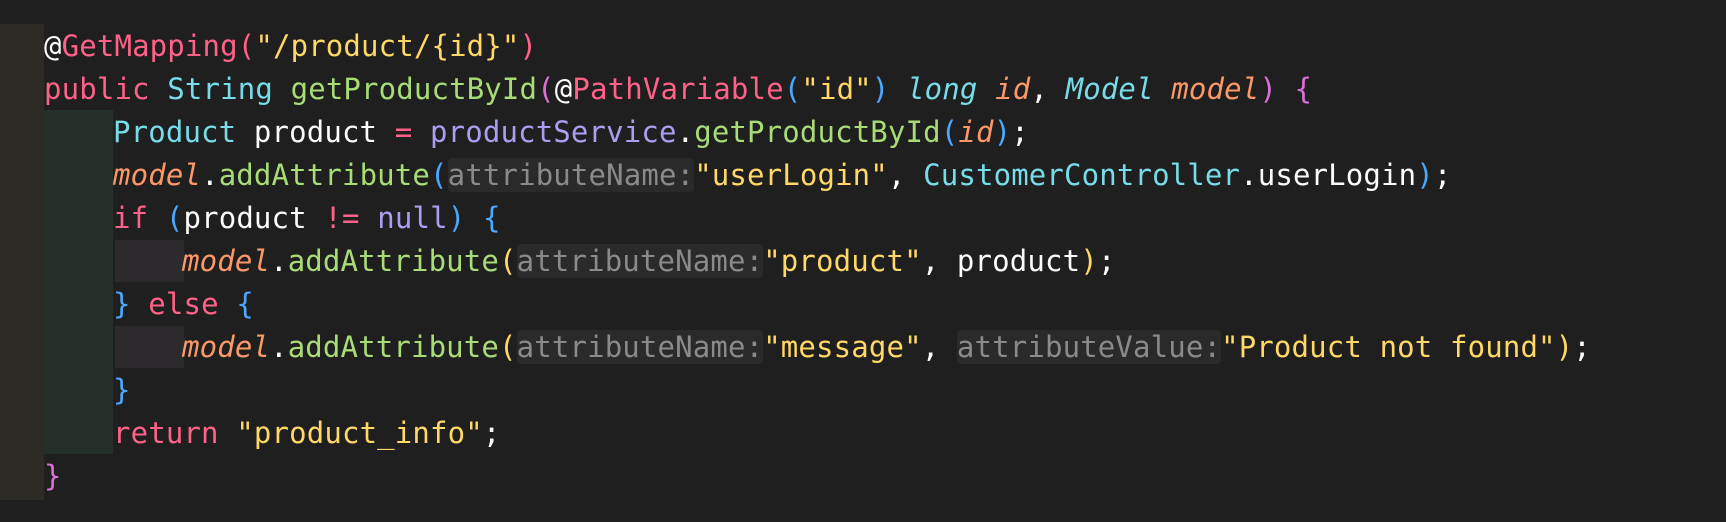 This screenshot has width=1726, height=522. Describe the element at coordinates (942, 89) in the screenshot. I see `code-token: long` at that location.